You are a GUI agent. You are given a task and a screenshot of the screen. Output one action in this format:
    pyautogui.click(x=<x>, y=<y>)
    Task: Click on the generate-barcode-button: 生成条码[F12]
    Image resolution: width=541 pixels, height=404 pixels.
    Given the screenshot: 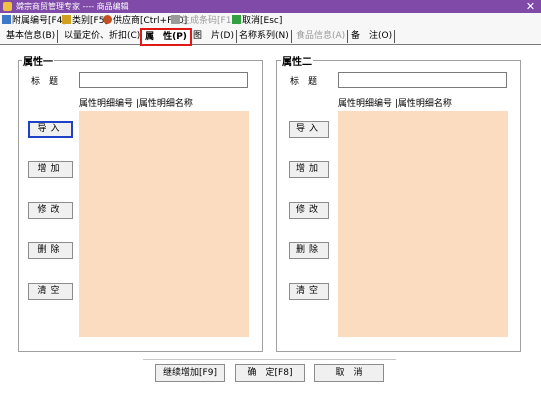 What is the action you would take?
    pyautogui.click(x=206, y=21)
    